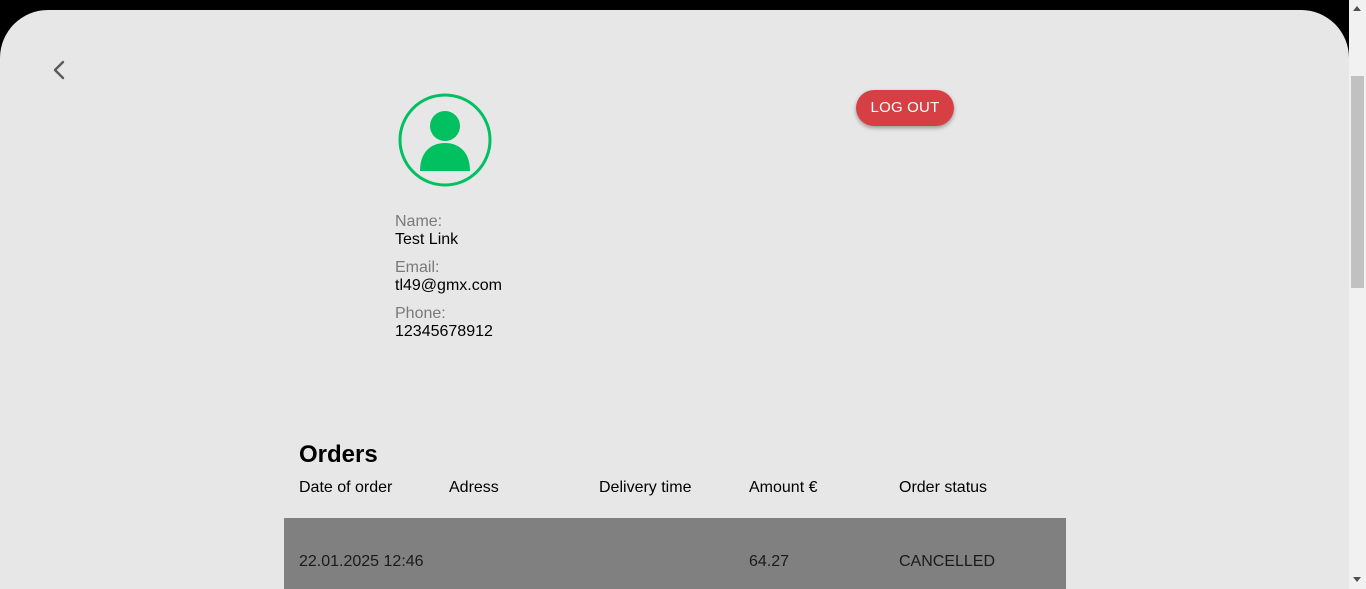 The image size is (1366, 589). What do you see at coordinates (444, 331) in the screenshot?
I see `phone-value: 12345678912` at bounding box center [444, 331].